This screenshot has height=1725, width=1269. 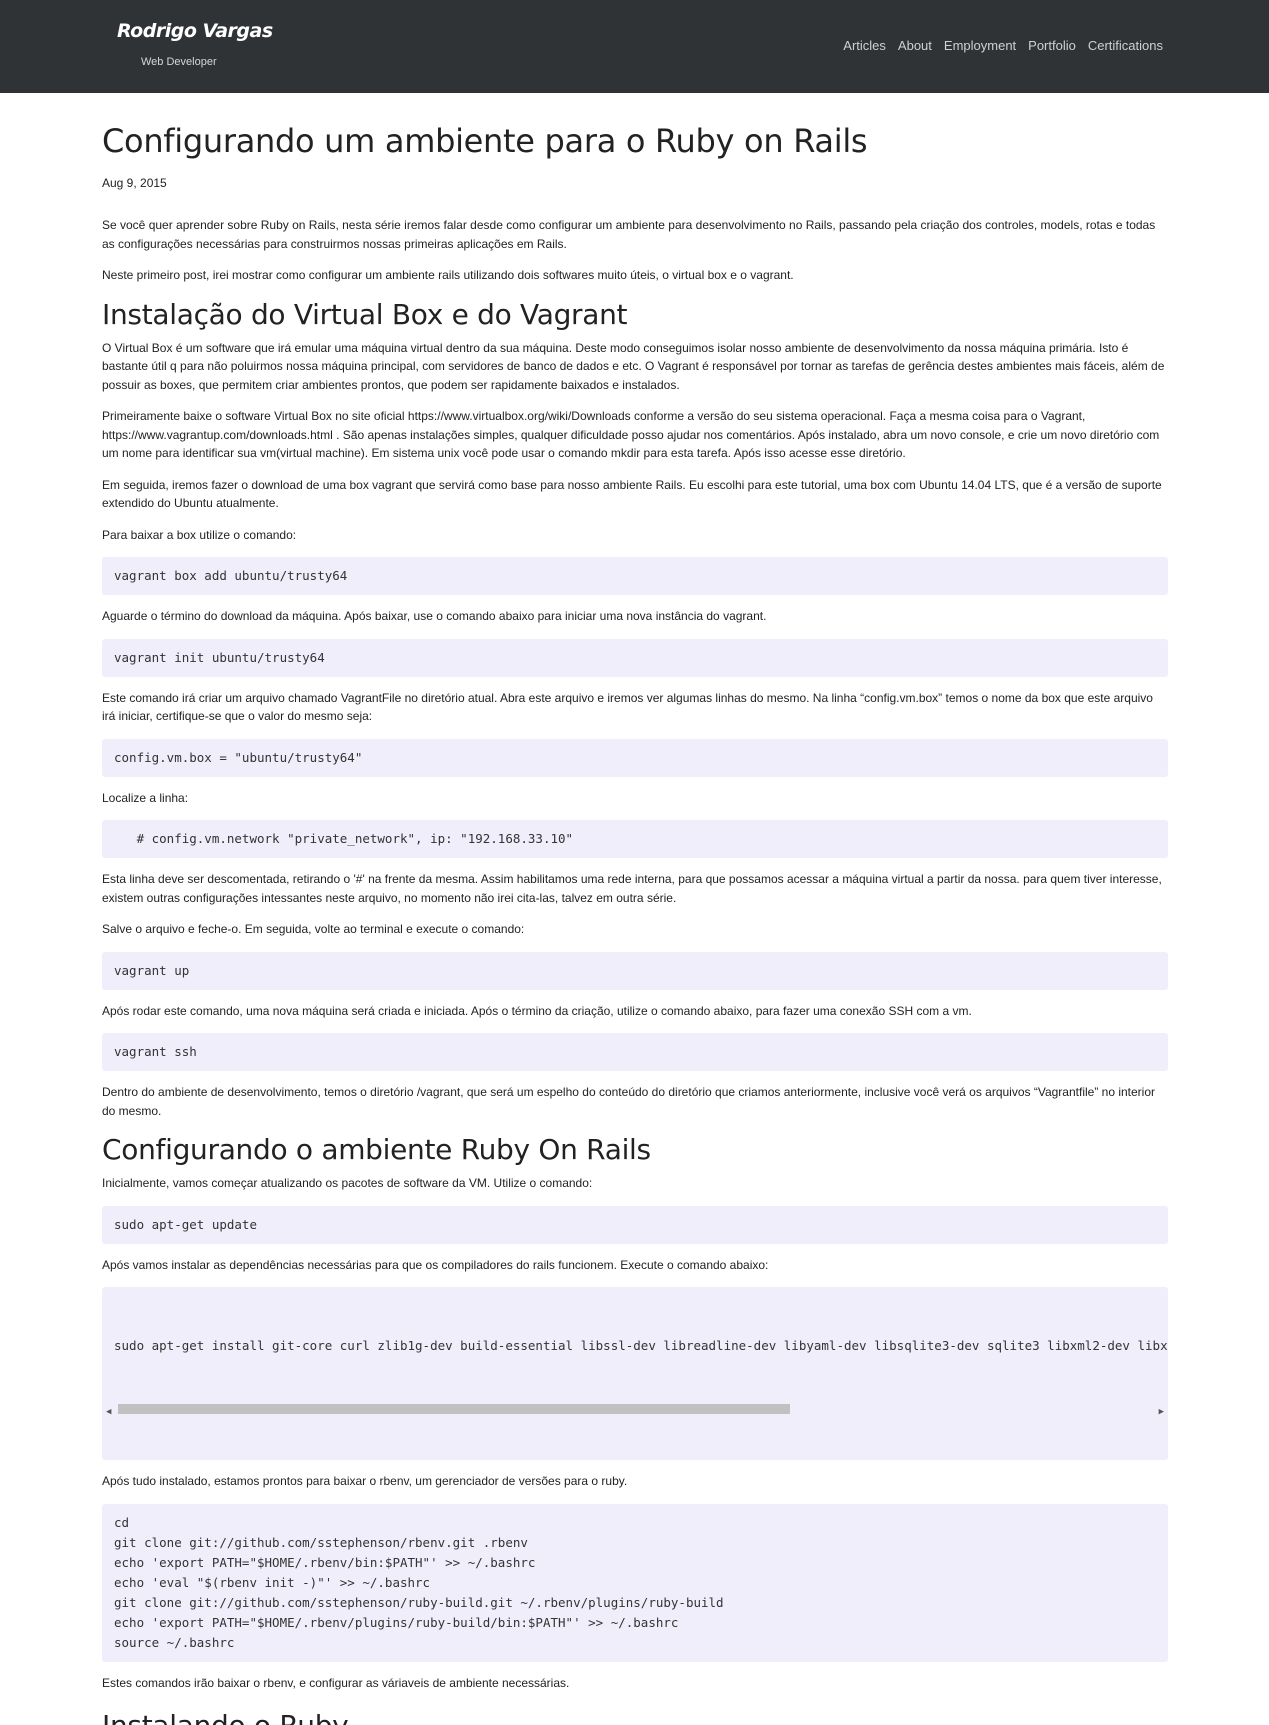 I want to click on article-date: Aug 9, 2015, so click(x=134, y=183).